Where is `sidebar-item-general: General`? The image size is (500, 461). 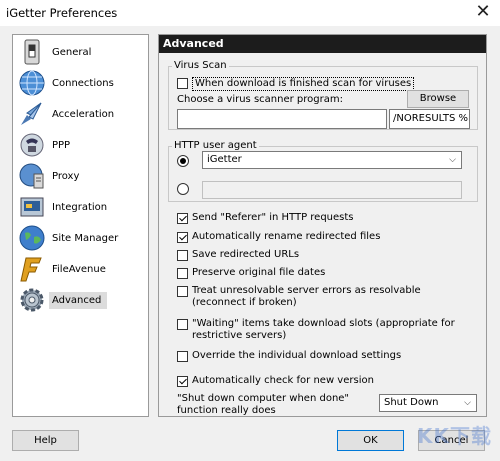
sidebar-item-general: General is located at coordinates (81, 52).